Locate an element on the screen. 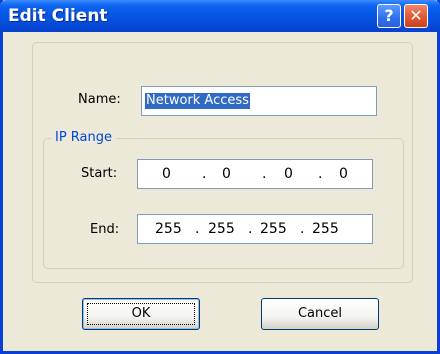 The width and height of the screenshot is (440, 354). end-ip-octet-2: 255 is located at coordinates (221, 229).